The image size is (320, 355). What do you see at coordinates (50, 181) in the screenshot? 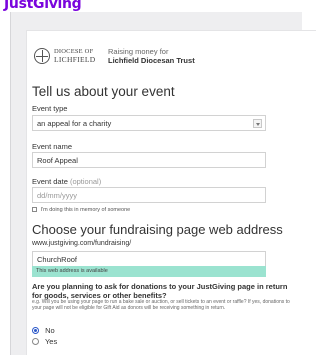
I see `event-date-label-text: Event date` at bounding box center [50, 181].